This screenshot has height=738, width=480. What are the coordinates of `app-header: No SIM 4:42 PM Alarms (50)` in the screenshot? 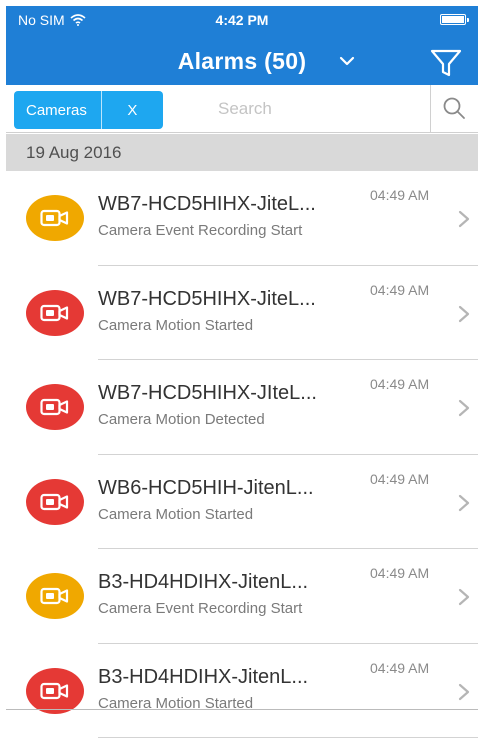 It's located at (242, 45).